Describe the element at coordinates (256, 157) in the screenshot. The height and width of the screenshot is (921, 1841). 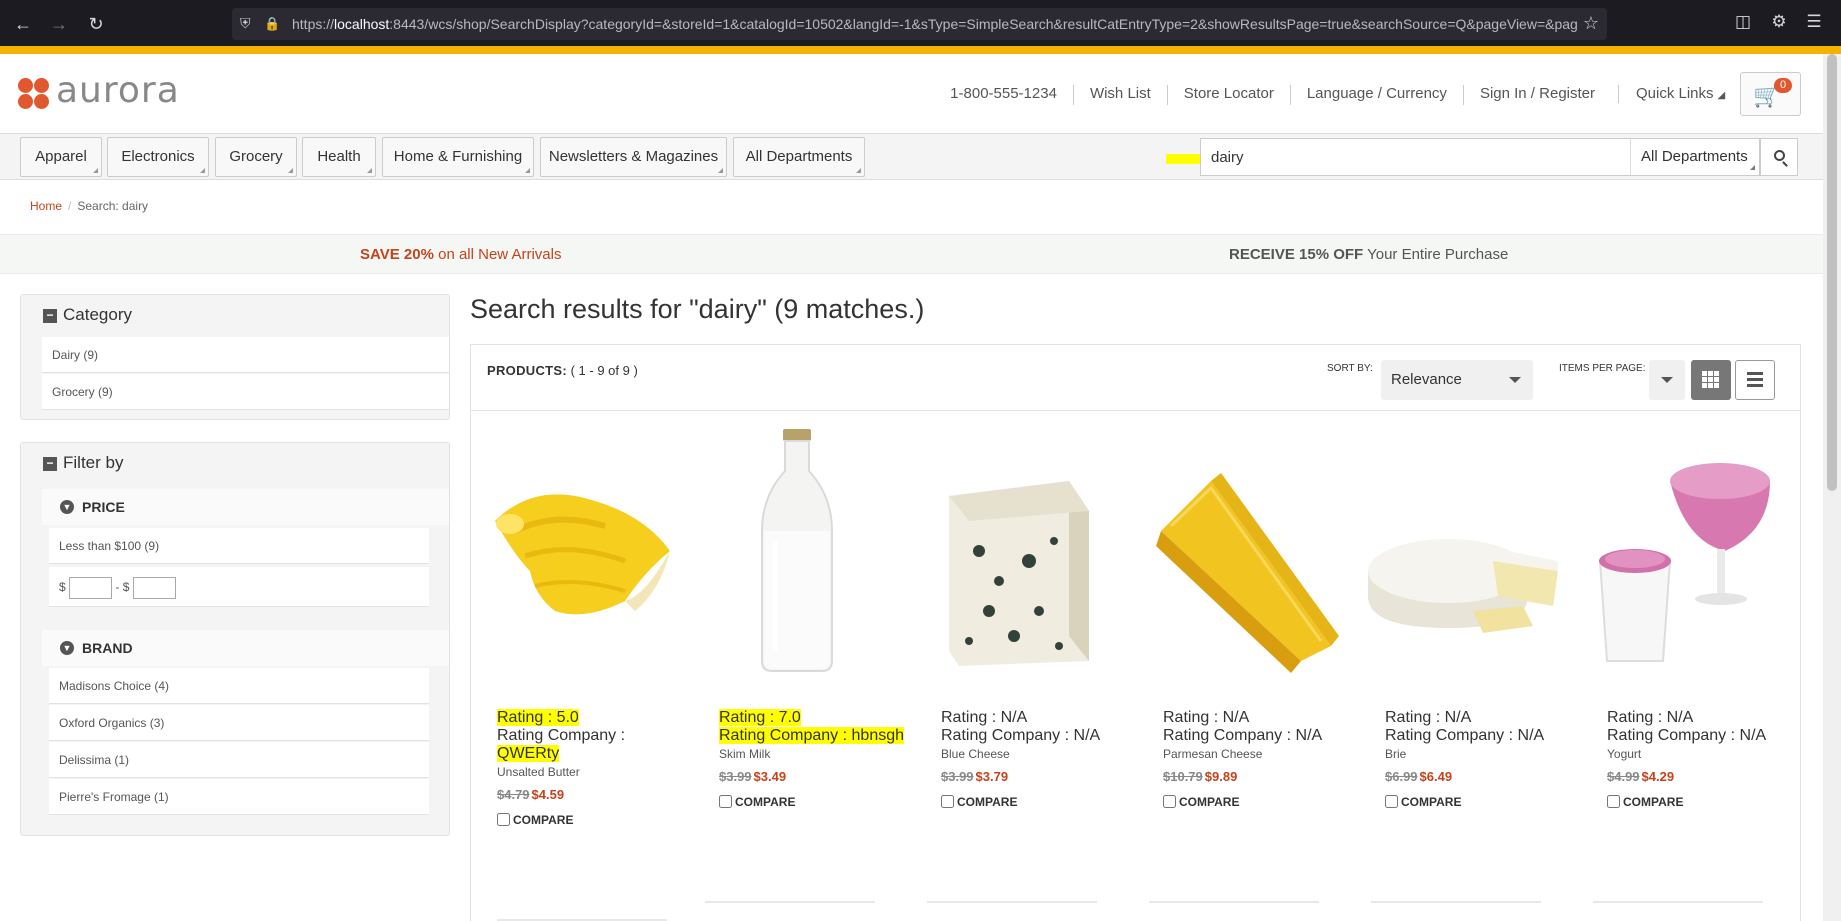
I see `dept-grocery: Grocery` at that location.